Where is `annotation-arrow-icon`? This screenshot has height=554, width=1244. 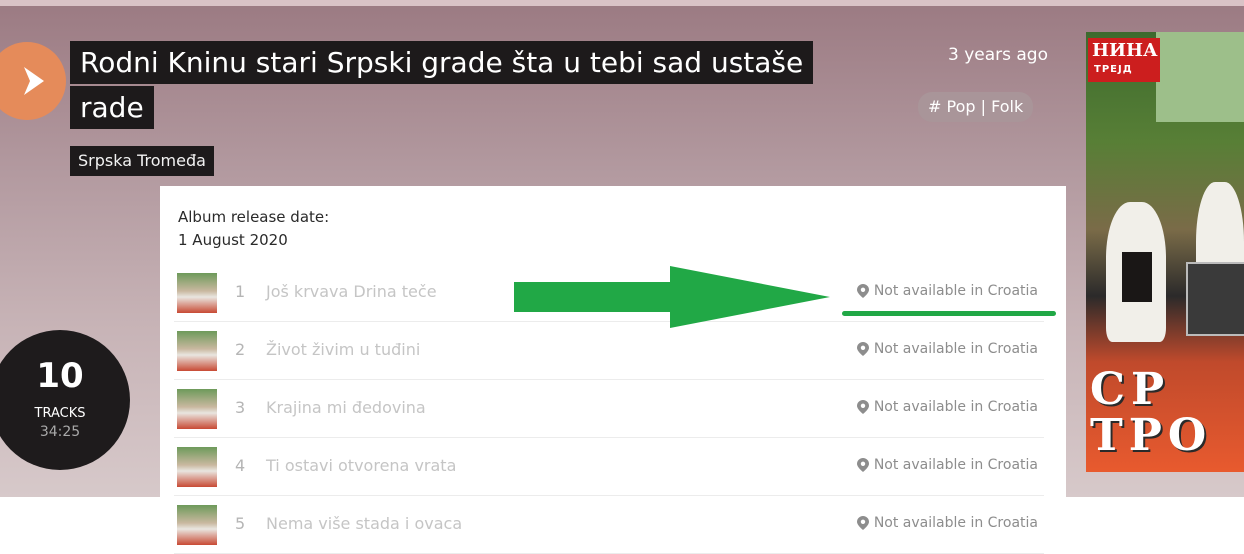 annotation-arrow-icon is located at coordinates (672, 297).